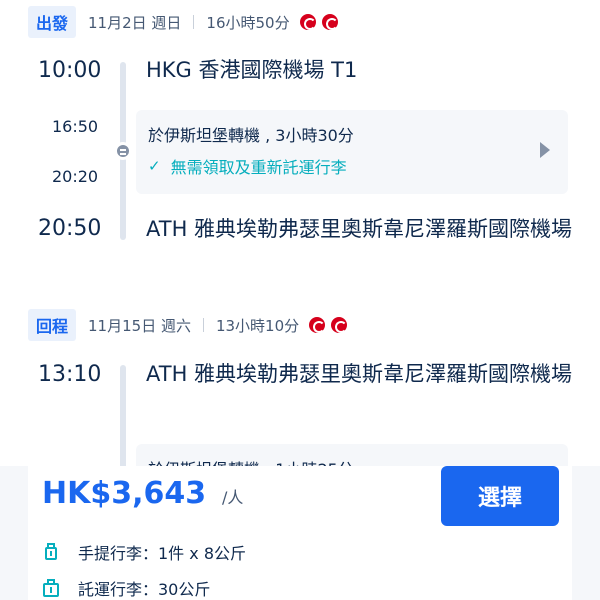 This screenshot has width=600, height=600. I want to click on outbound-arrive-time: 20:50, so click(70, 228).